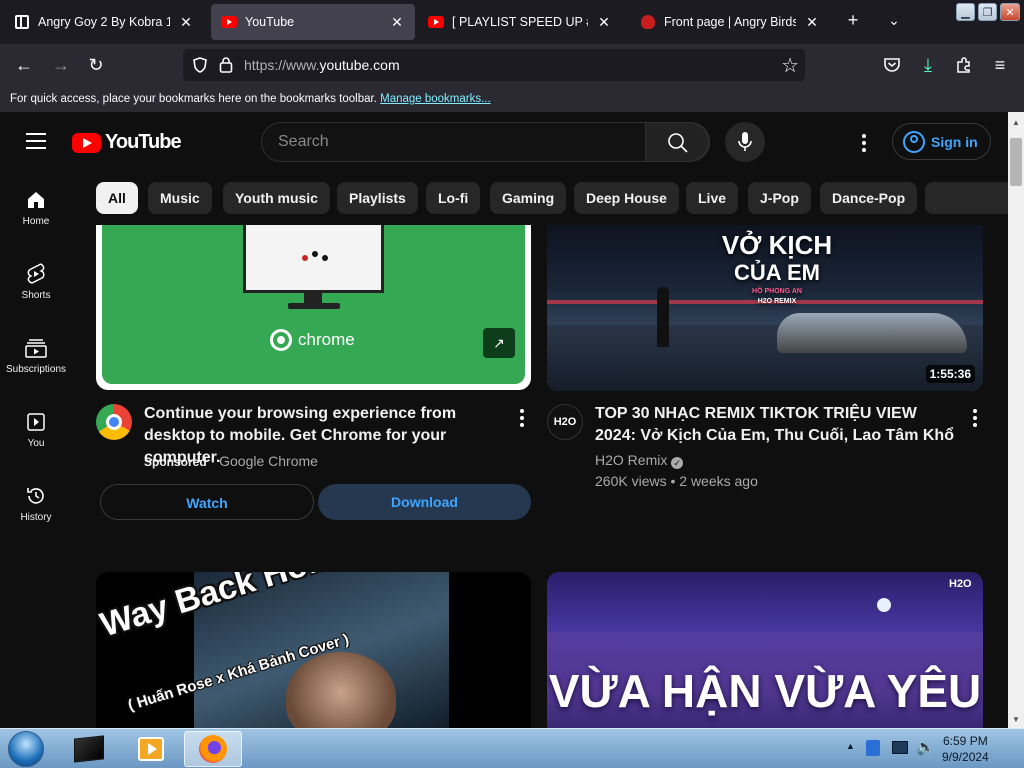  What do you see at coordinates (282, 65) in the screenshot?
I see `url-scheme: https://www.` at bounding box center [282, 65].